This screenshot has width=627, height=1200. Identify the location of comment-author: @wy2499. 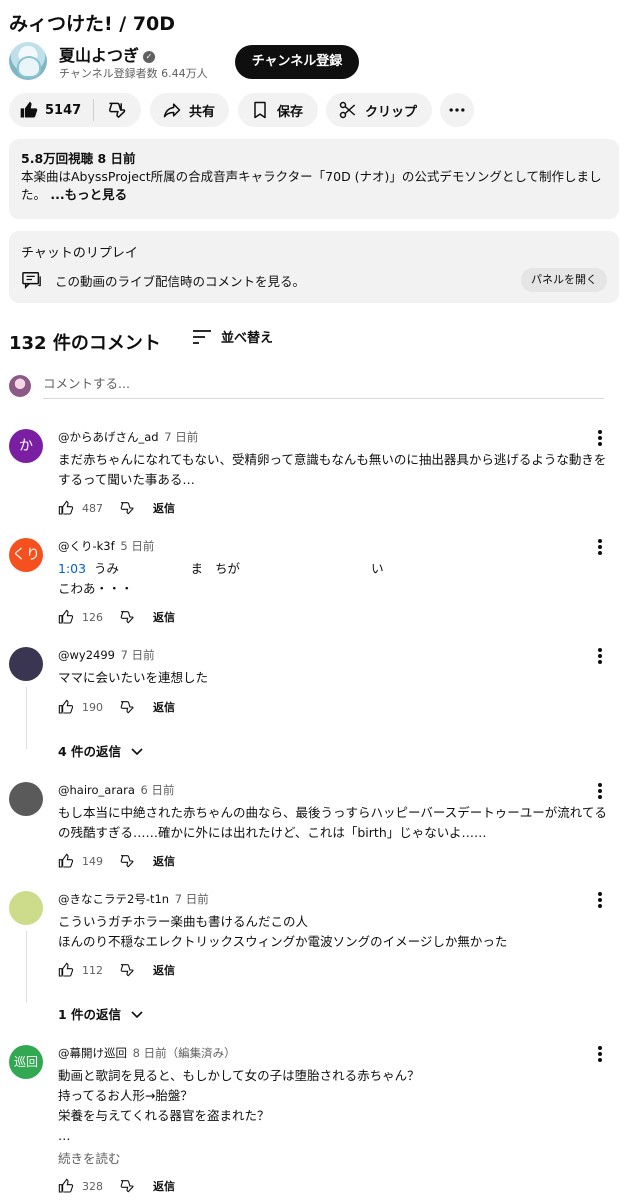
(86, 655).